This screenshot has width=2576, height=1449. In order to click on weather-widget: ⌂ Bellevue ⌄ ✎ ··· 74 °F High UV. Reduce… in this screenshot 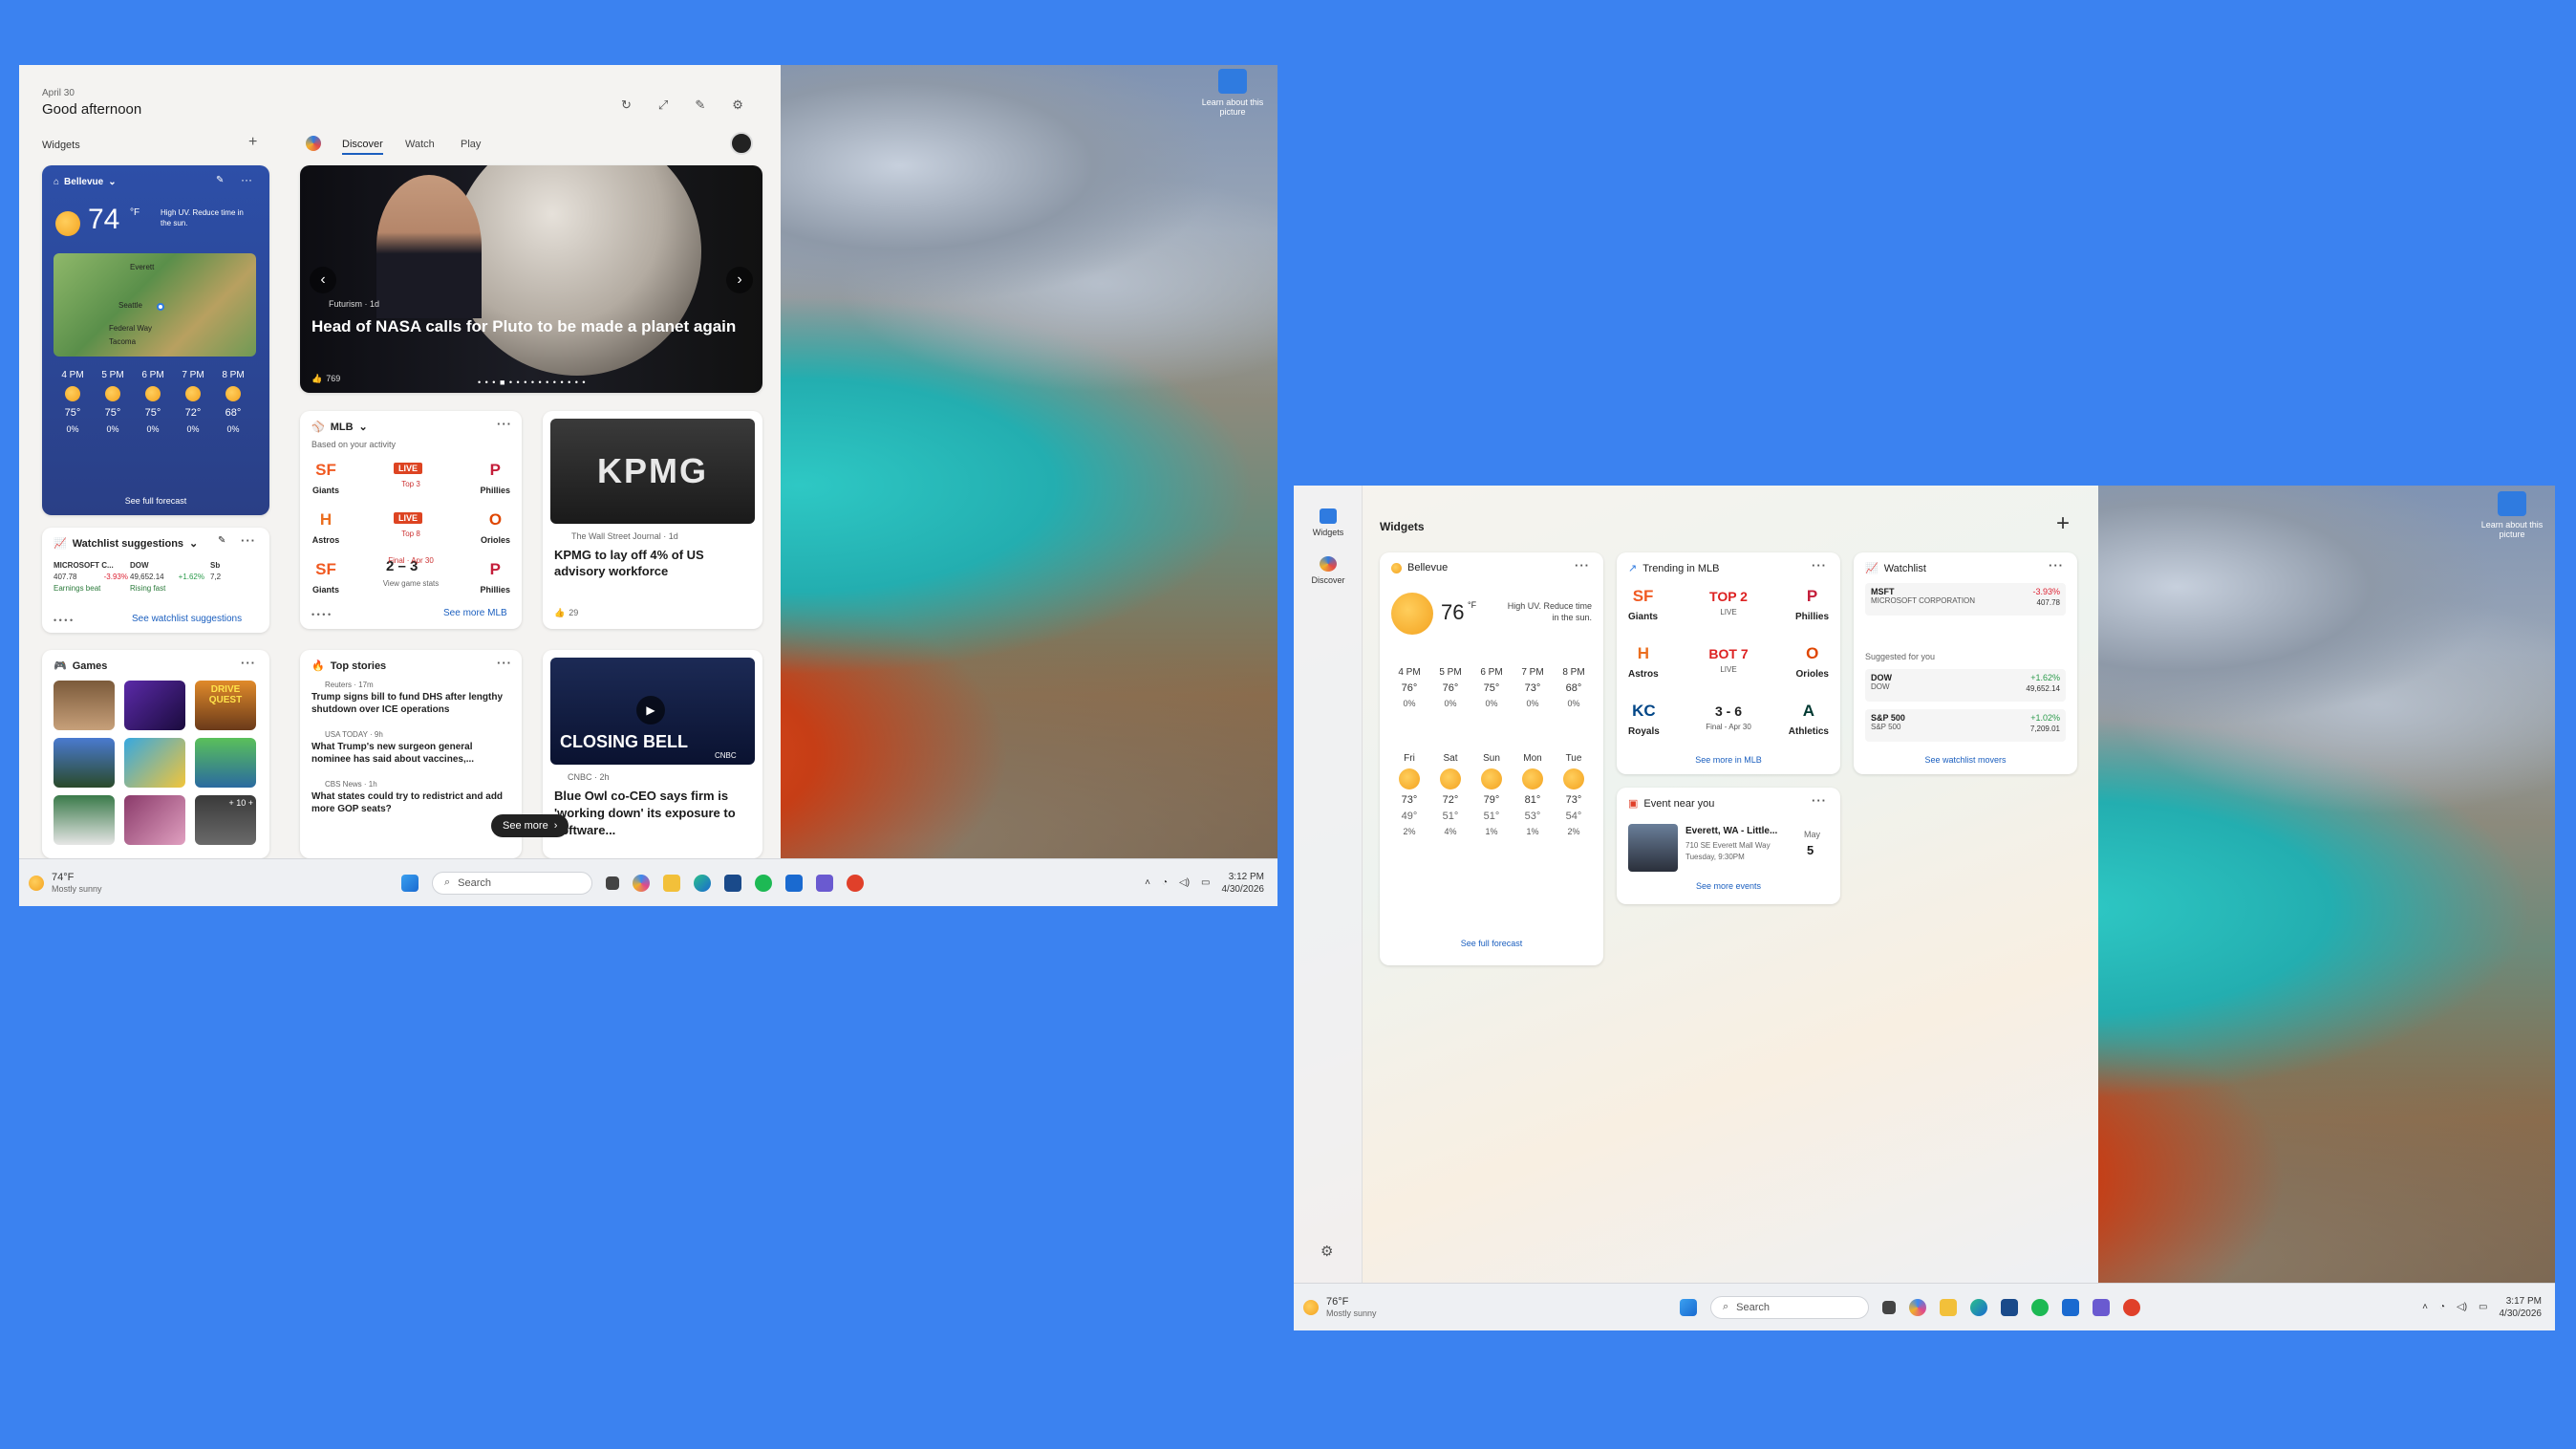, I will do `click(155, 340)`.